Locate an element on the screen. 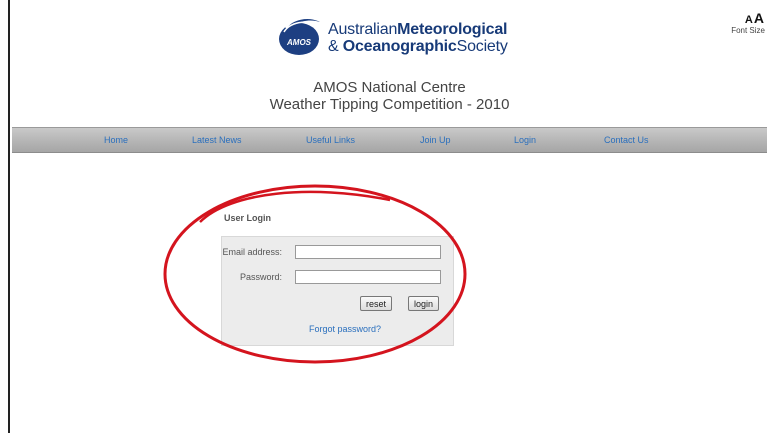 The width and height of the screenshot is (767, 433). logo-emblem-text: AMOS is located at coordinates (299, 42).